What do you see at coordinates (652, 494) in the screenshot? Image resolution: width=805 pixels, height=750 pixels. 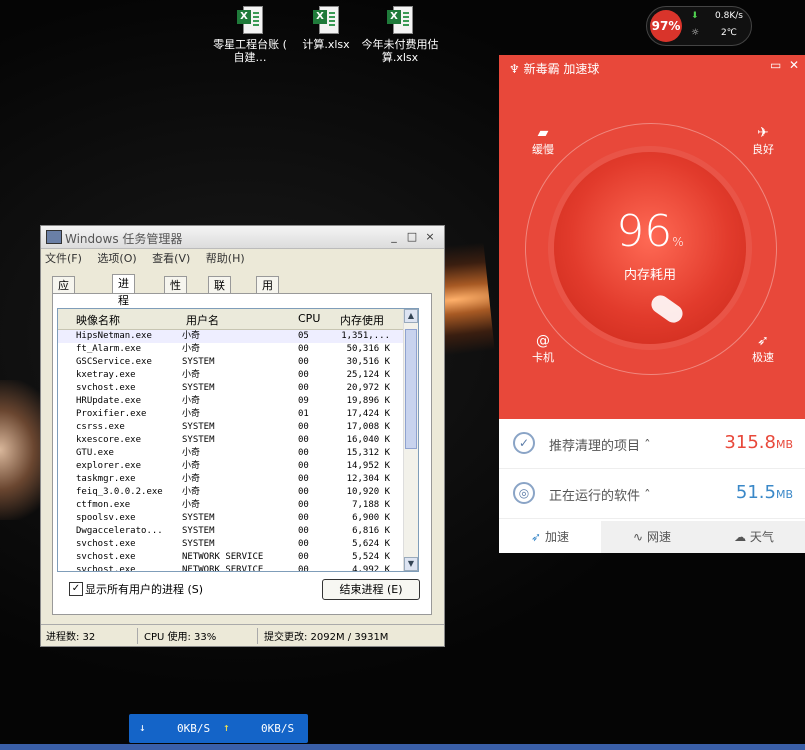 I see `running-software-row: ◎ 正在运行的软件 ˆ 51.5MB` at bounding box center [652, 494].